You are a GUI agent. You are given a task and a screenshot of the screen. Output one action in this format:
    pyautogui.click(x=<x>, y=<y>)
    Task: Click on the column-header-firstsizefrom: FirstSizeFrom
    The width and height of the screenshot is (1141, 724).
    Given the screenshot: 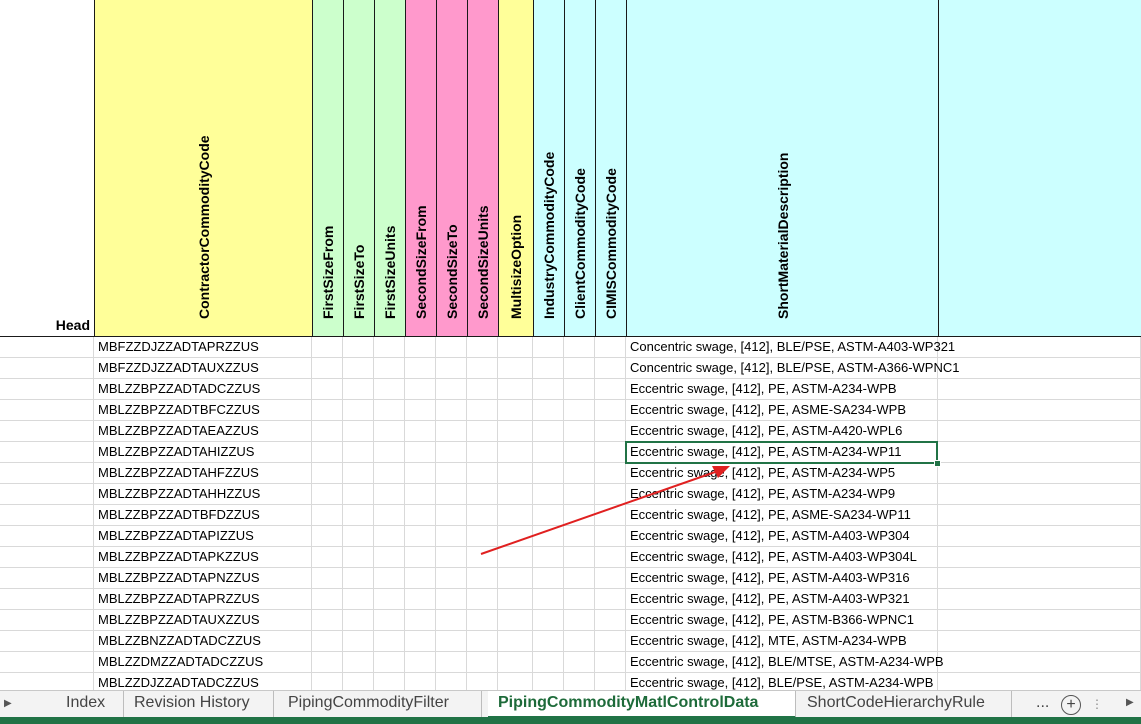 What is the action you would take?
    pyautogui.click(x=327, y=168)
    